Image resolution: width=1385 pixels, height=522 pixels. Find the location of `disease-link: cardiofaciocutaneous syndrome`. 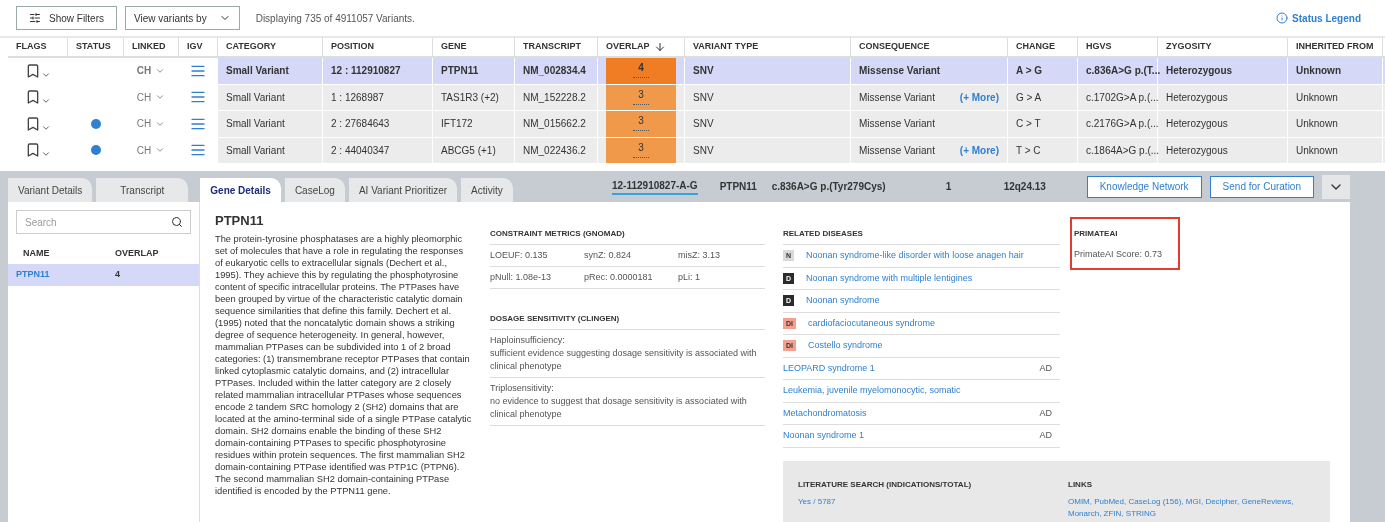

disease-link: cardiofaciocutaneous syndrome is located at coordinates (872, 323).